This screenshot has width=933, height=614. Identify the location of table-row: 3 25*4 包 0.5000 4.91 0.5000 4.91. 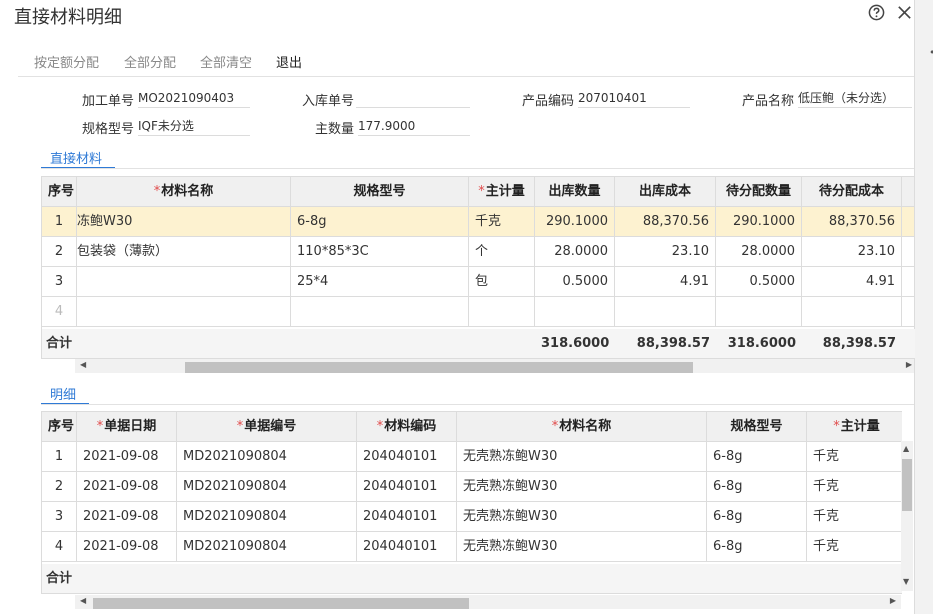
(478, 282).